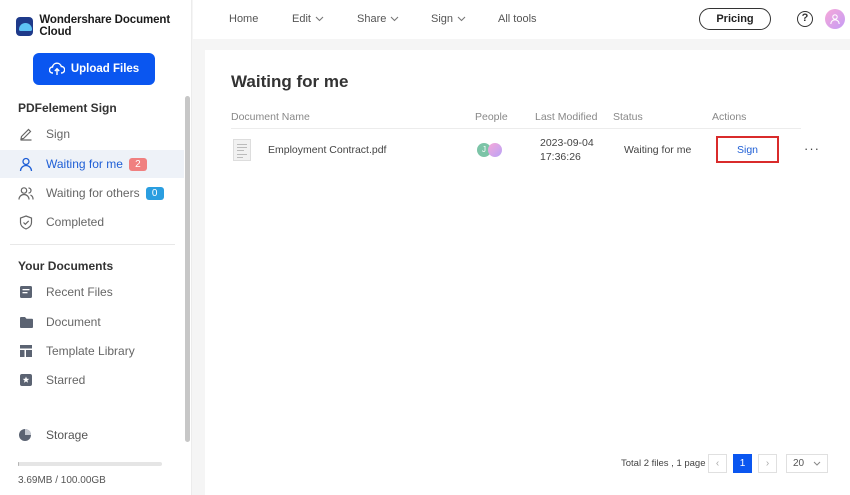 The width and height of the screenshot is (850, 495). Describe the element at coordinates (105, 69) in the screenshot. I see `upload-files-label: Upload Files` at that location.